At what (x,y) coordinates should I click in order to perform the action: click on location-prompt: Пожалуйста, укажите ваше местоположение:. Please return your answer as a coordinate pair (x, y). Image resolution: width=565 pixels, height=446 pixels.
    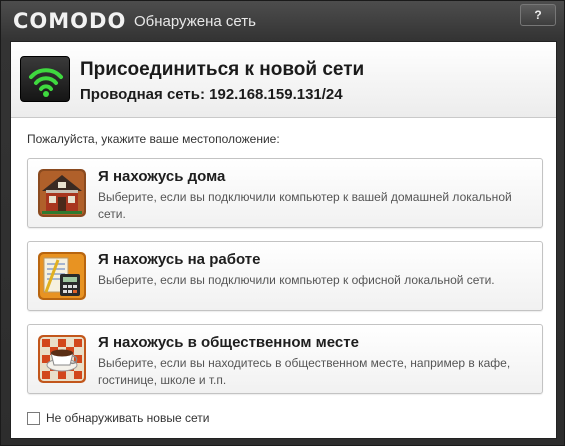
    Looking at the image, I should click on (153, 139).